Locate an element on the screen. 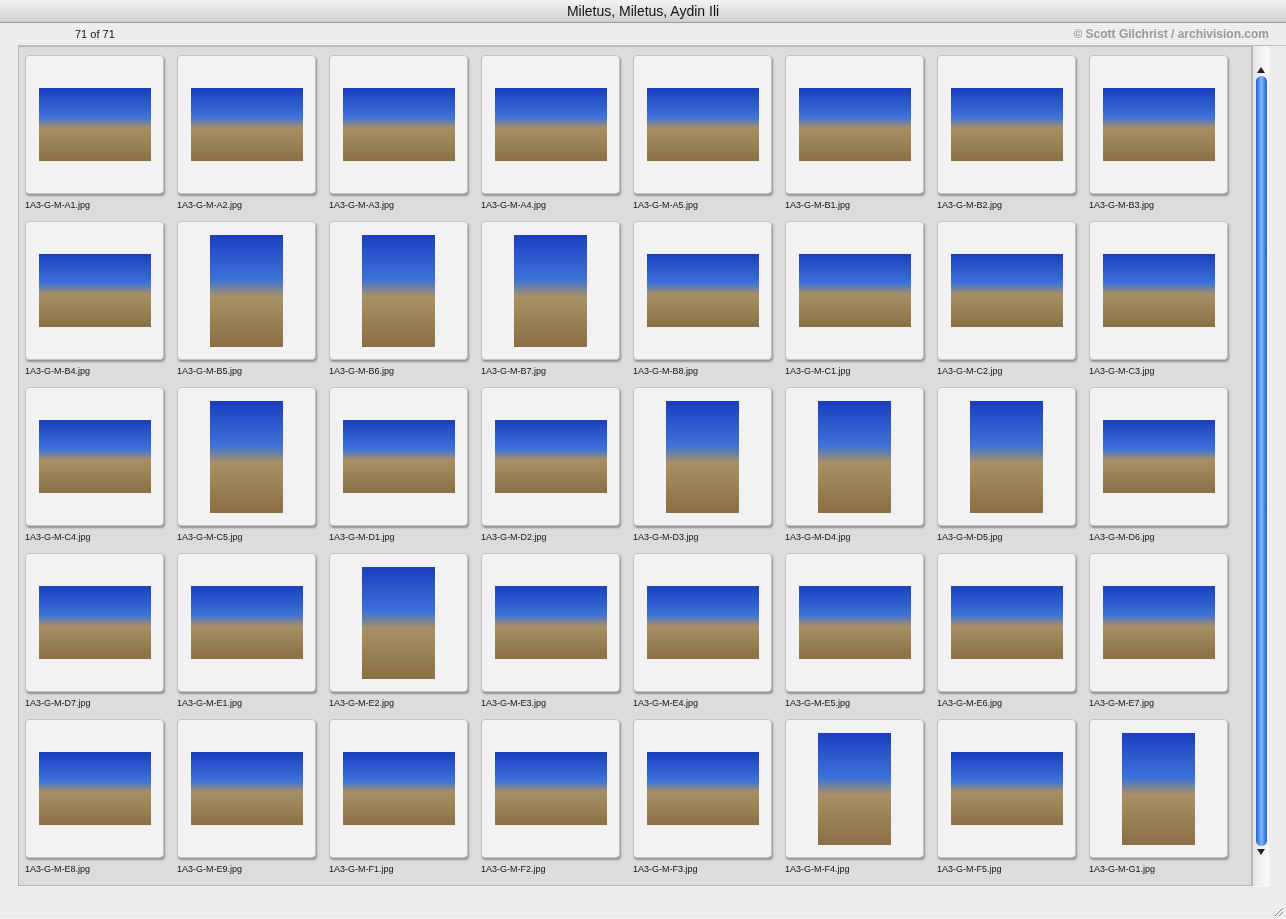  scroll-down-arrow-icon is located at coordinates (1261, 852).